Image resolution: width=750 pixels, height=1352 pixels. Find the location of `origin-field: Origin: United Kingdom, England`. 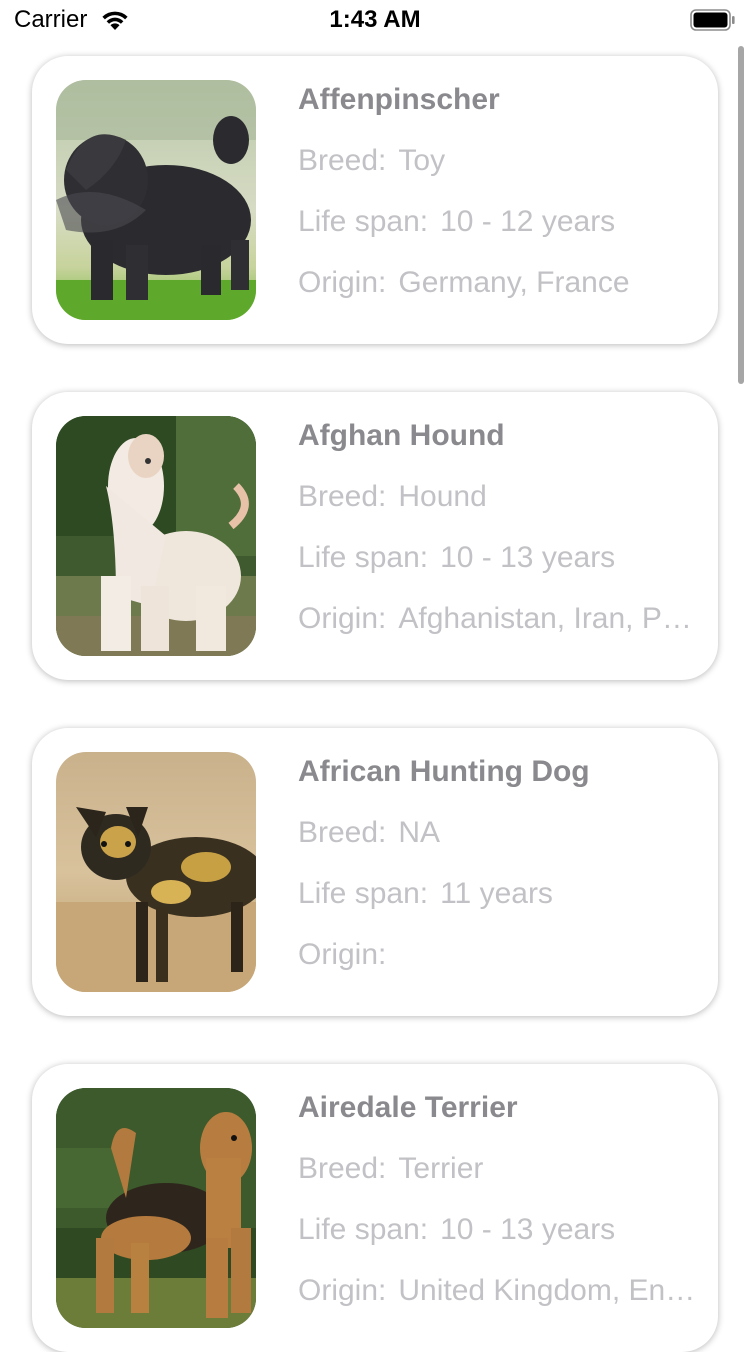

origin-field: Origin: United Kingdom, England is located at coordinates (500, 1291).